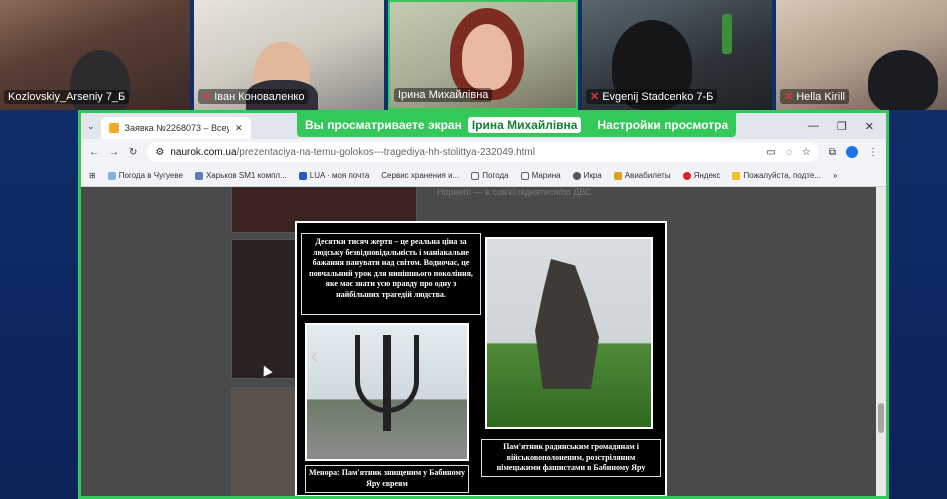  Describe the element at coordinates (314, 356) in the screenshot. I see `prev-slide-arrow-icon: ‹` at that location.